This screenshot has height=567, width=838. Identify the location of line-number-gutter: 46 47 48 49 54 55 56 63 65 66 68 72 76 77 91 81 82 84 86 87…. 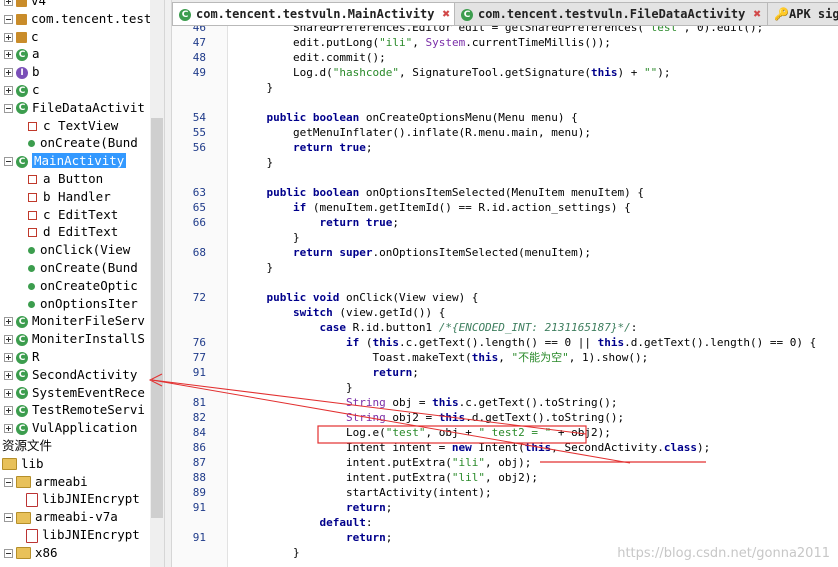
(200, 296).